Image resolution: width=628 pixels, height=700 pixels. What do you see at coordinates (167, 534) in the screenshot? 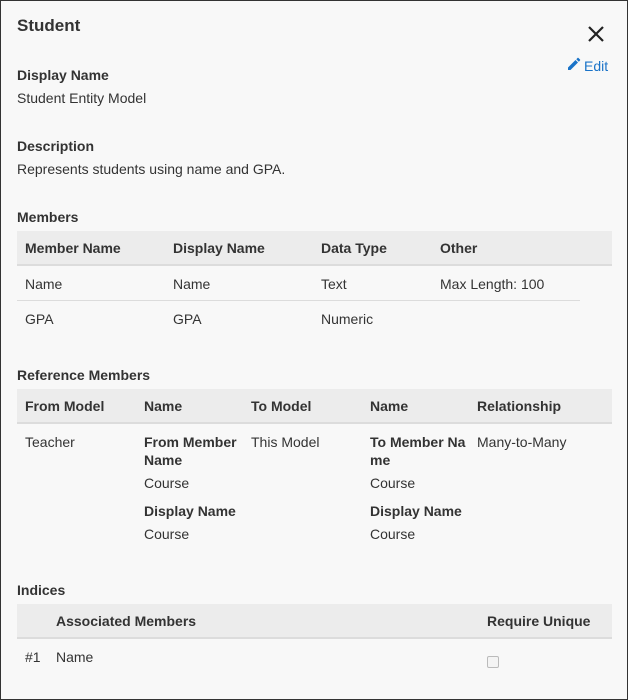
I see `from-display-name-value: Course` at bounding box center [167, 534].